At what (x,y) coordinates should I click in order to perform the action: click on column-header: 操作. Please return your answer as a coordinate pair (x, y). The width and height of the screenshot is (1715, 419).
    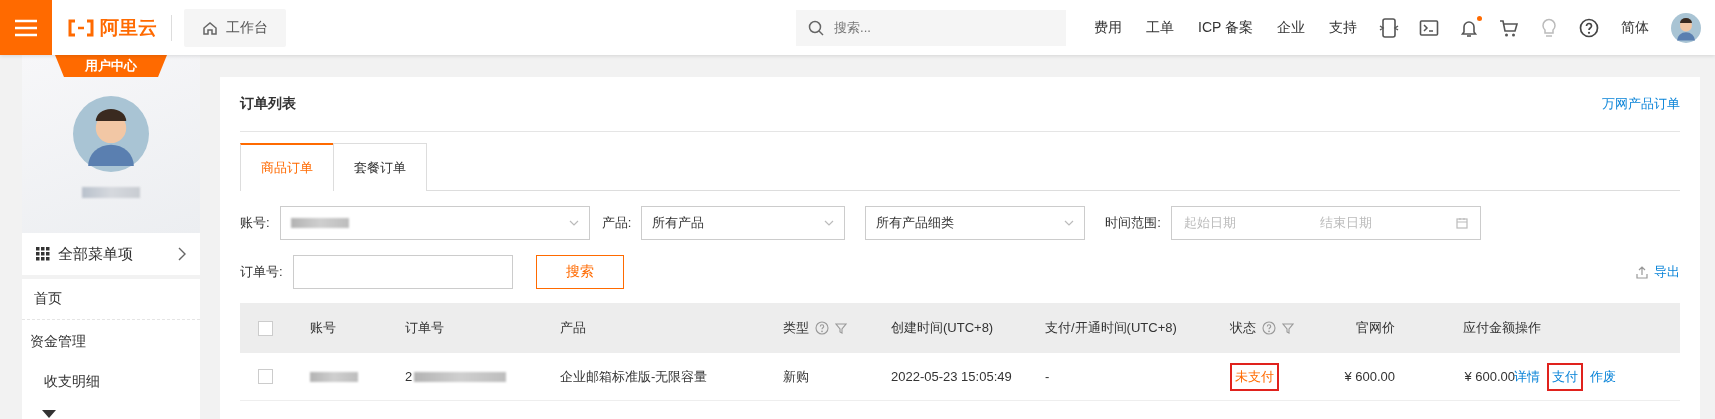
    Looking at the image, I should click on (1528, 328).